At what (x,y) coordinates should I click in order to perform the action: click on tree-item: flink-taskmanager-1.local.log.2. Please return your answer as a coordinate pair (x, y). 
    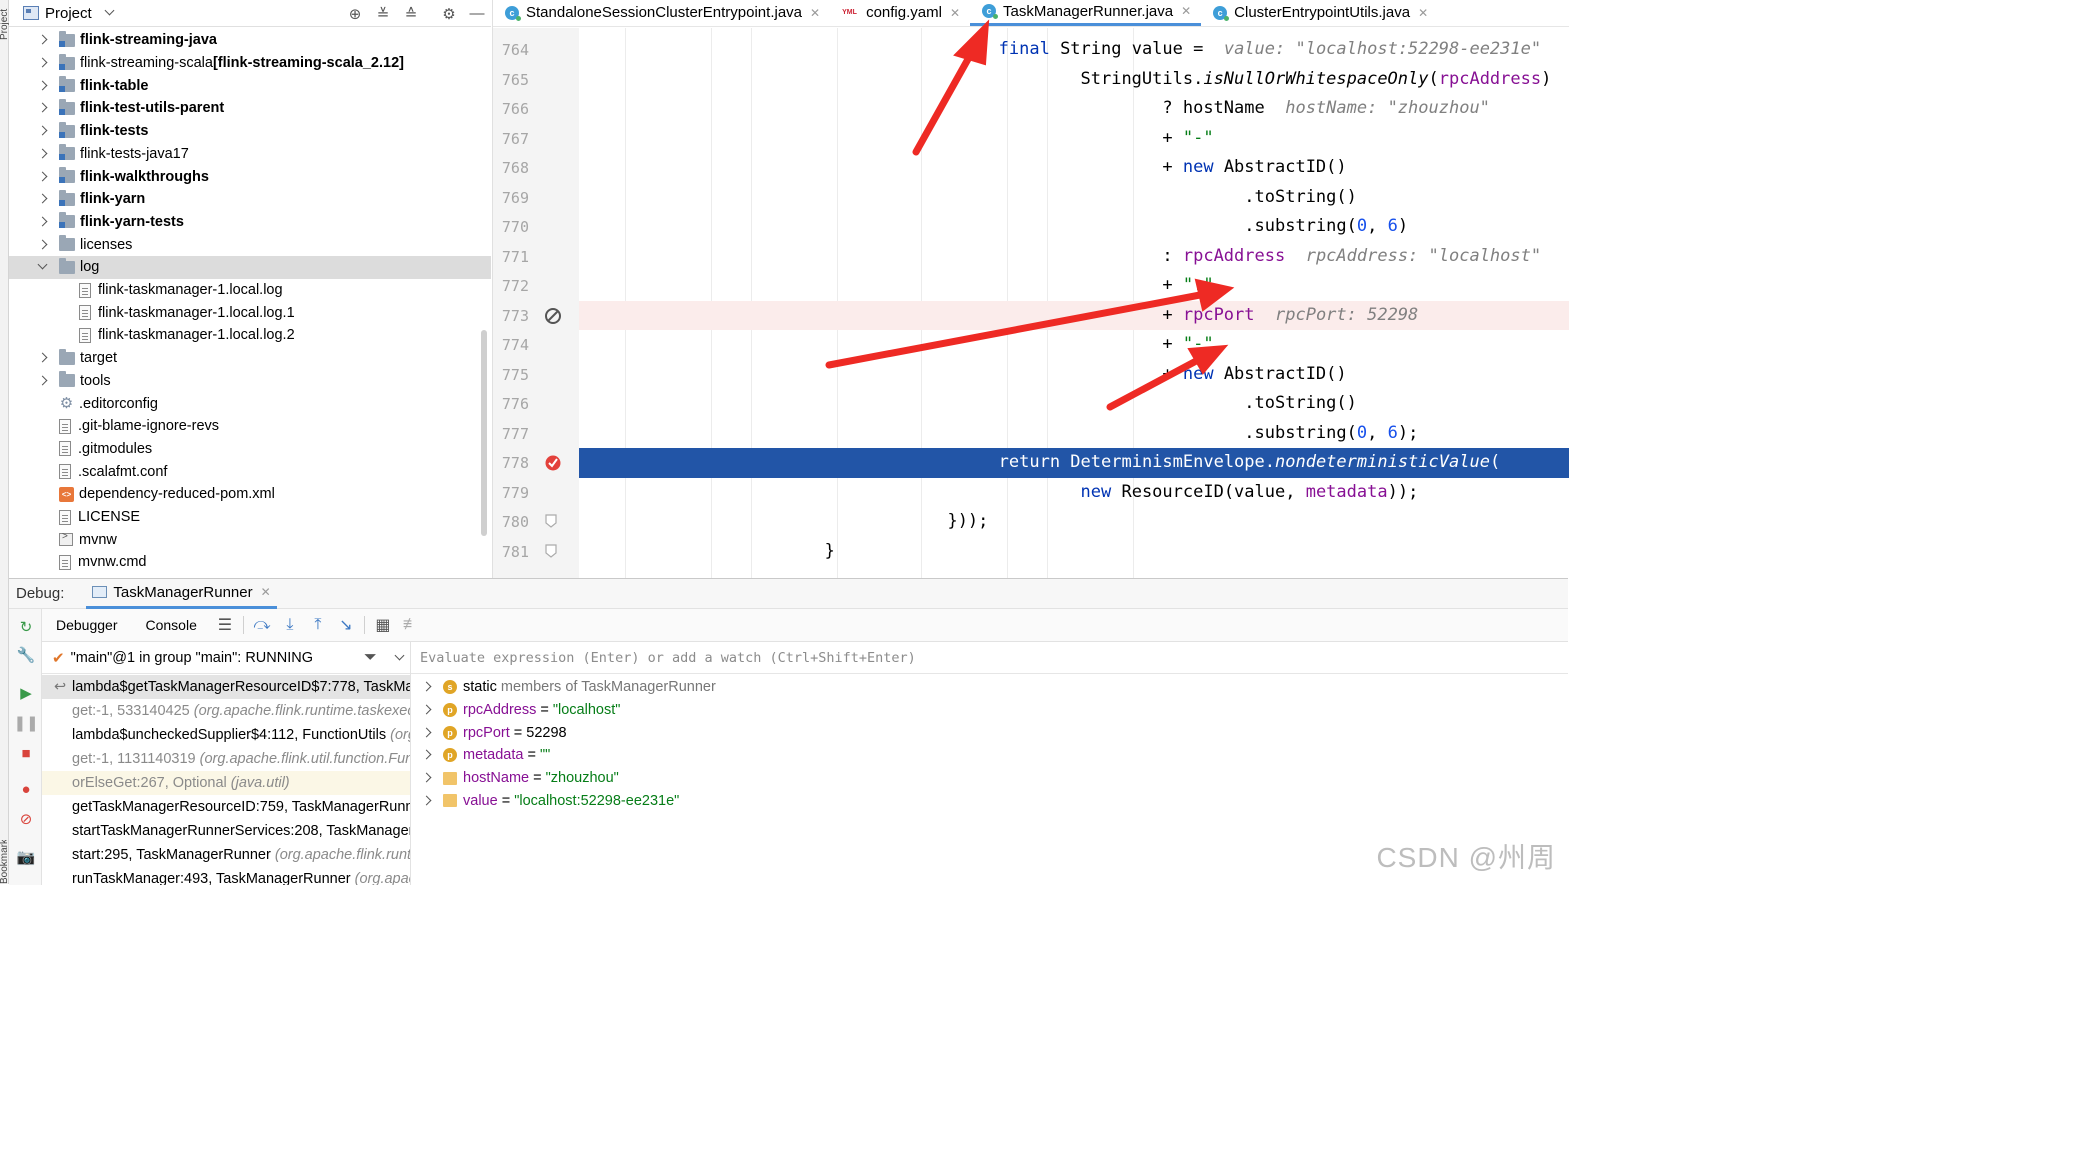
    Looking at the image, I should click on (250, 335).